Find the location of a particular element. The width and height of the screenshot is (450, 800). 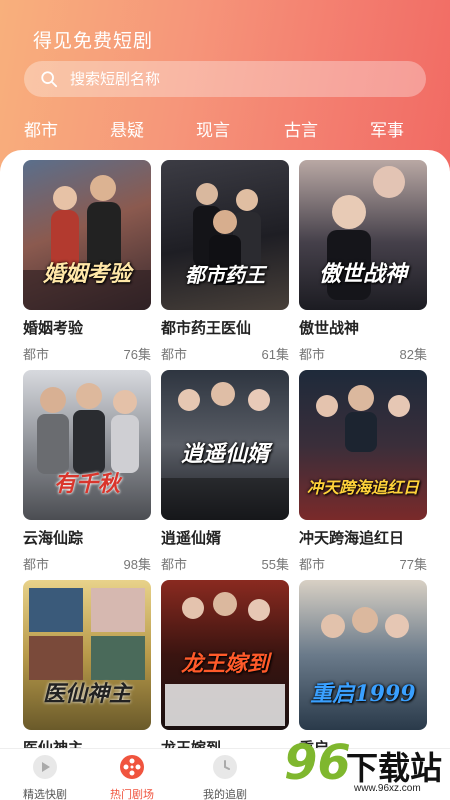

poster-caption: 傲世战神 is located at coordinates (362, 274).